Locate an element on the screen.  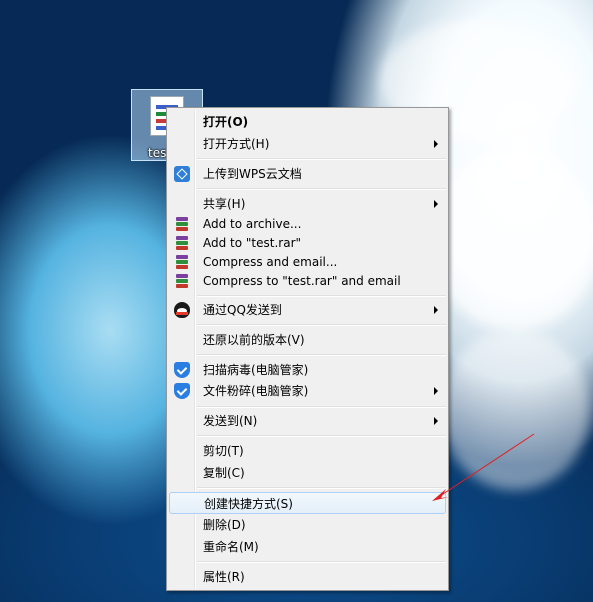
annotation-arrow-head is located at coordinates (440, 495).